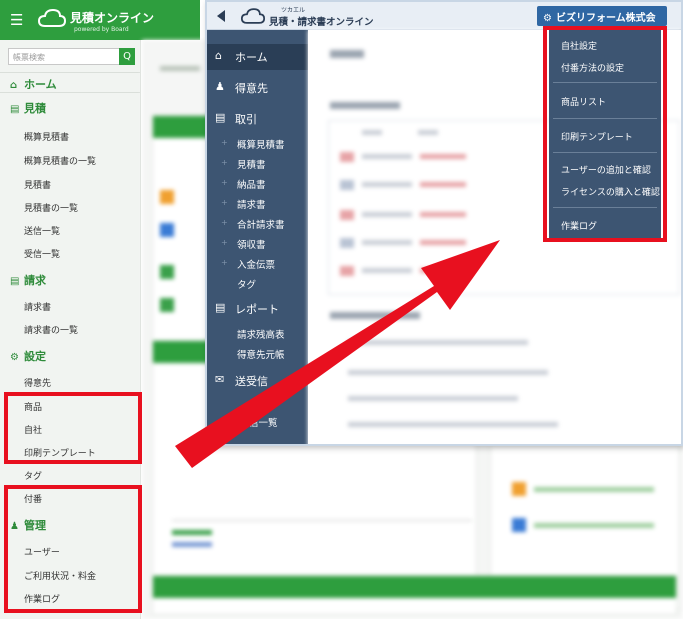 The height and width of the screenshot is (619, 683). I want to click on highlight-frame-dropdown, so click(605, 134).